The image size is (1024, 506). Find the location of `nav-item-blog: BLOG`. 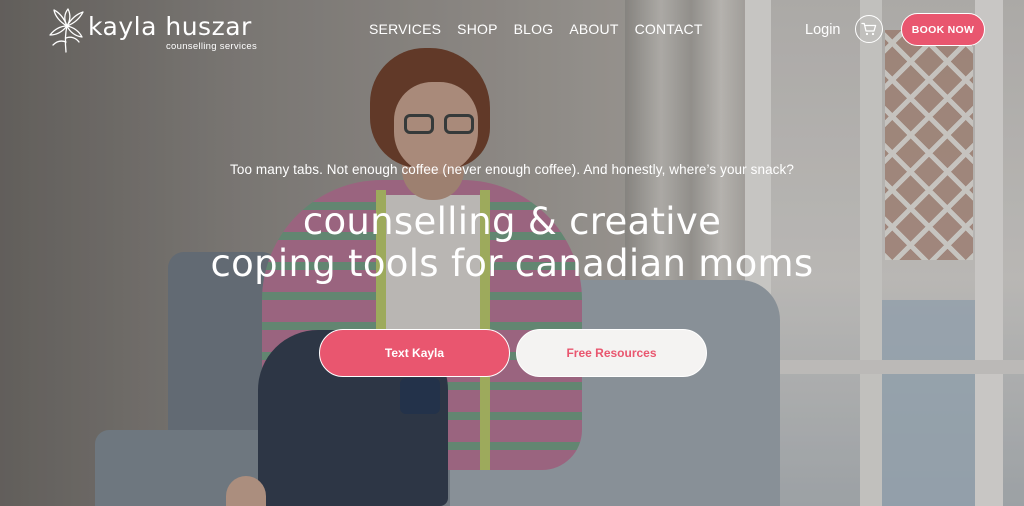

nav-item-blog: BLOG is located at coordinates (534, 29).